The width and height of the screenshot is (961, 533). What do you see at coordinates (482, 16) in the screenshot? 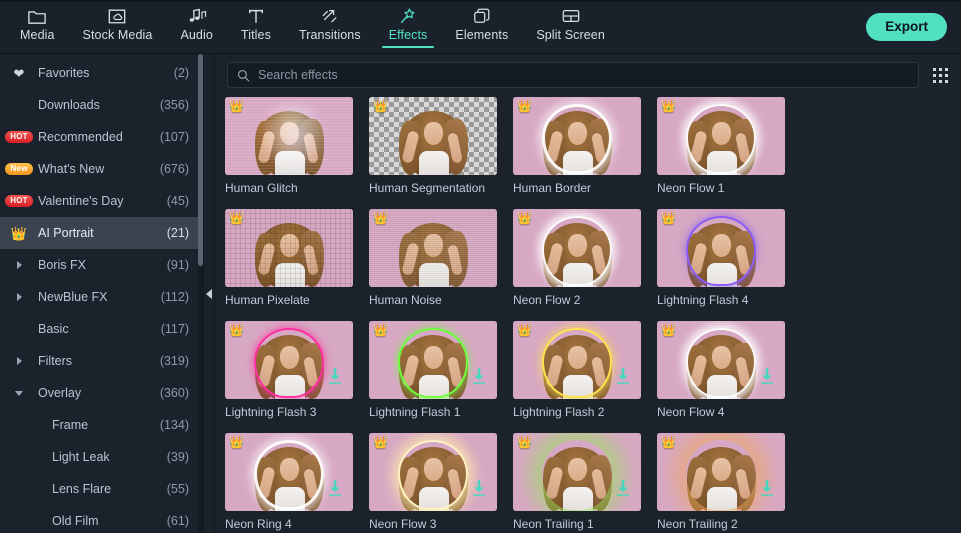
I see `layers-icon` at bounding box center [482, 16].